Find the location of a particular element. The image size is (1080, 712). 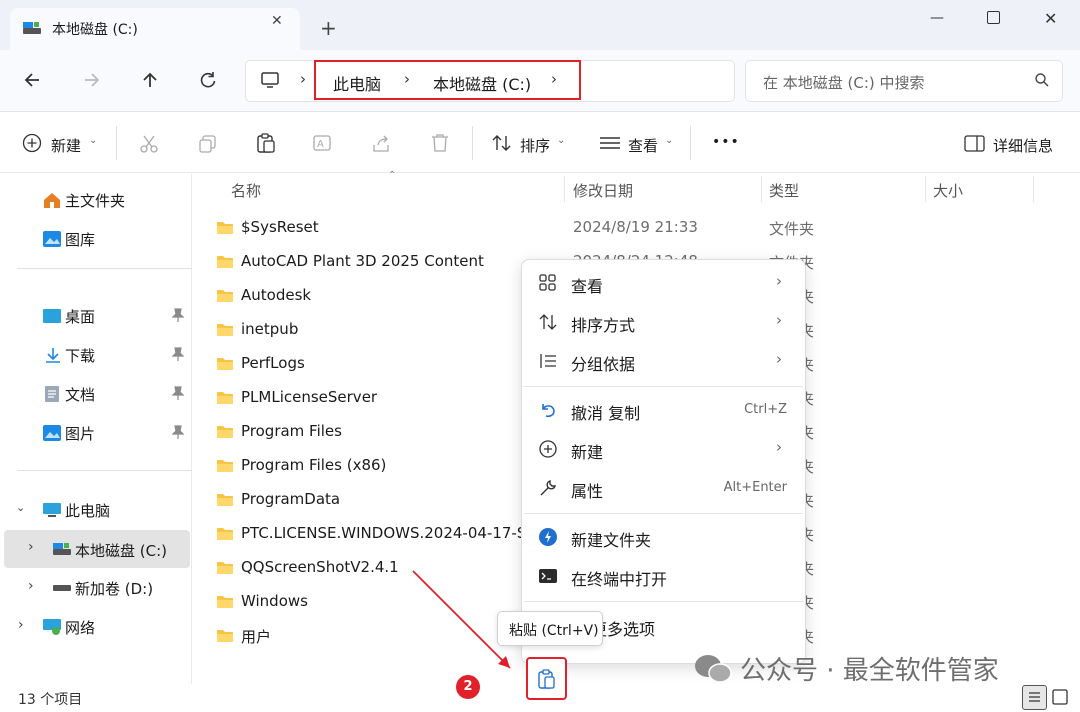

minimize-button: — is located at coordinates (937, 18).